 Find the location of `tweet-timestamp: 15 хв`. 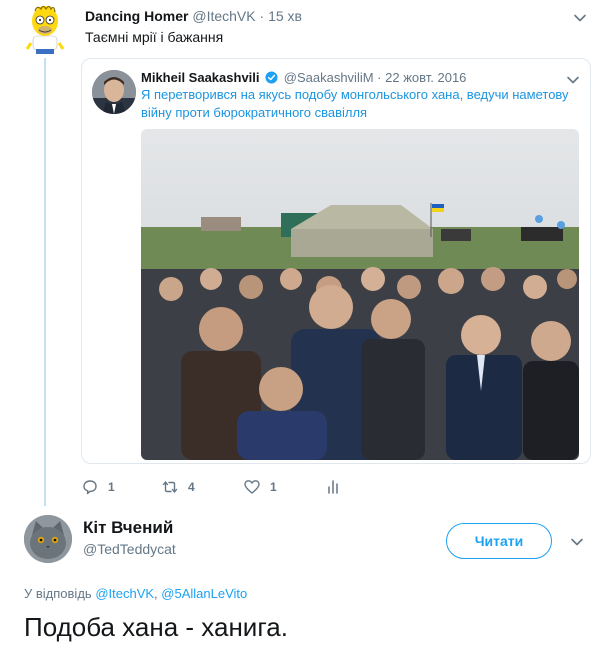

tweet-timestamp: 15 хв is located at coordinates (285, 16).